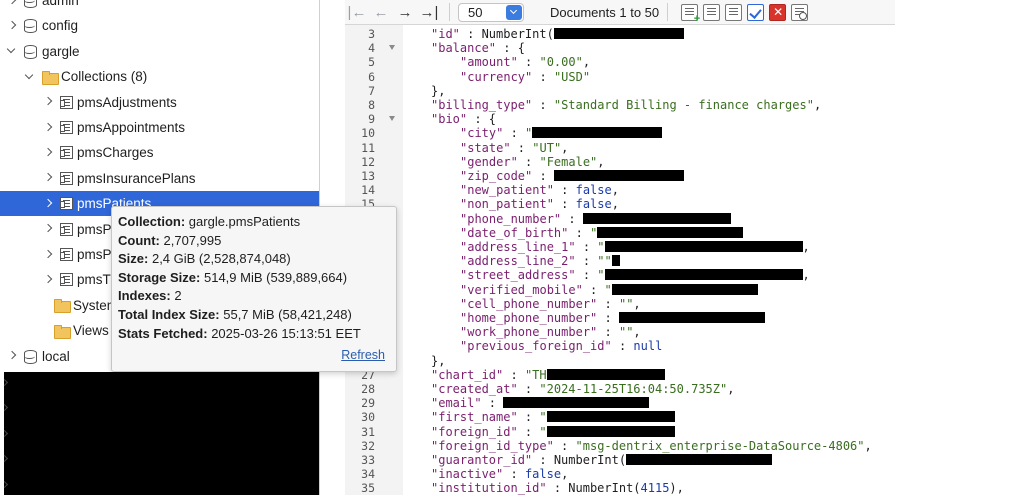 Image resolution: width=1024 pixels, height=495 pixels. What do you see at coordinates (491, 12) in the screenshot?
I see `page-size-select: 50` at bounding box center [491, 12].